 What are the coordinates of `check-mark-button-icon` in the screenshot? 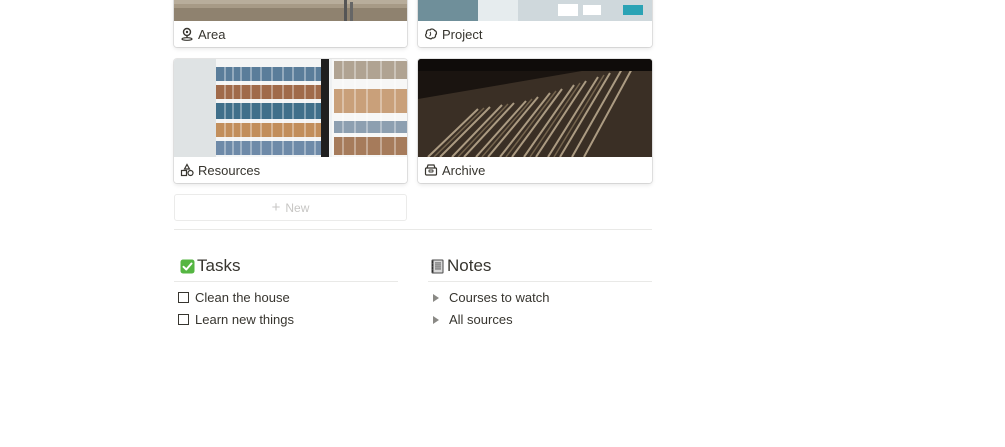 It's located at (187, 266).